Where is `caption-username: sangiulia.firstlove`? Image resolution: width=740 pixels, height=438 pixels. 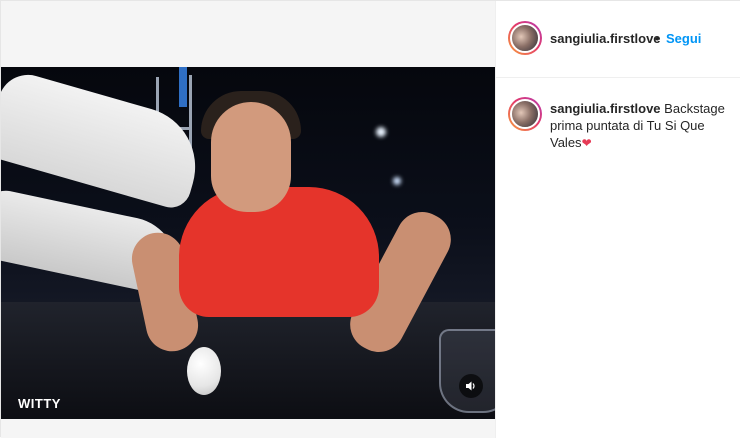 caption-username: sangiulia.firstlove is located at coordinates (605, 108).